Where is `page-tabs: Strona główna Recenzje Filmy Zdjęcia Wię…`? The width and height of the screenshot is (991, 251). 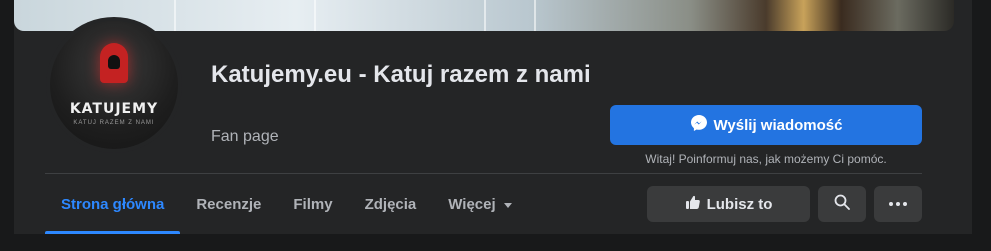 page-tabs: Strona główna Recenzje Filmy Zdjęcia Wię… is located at coordinates (286, 204).